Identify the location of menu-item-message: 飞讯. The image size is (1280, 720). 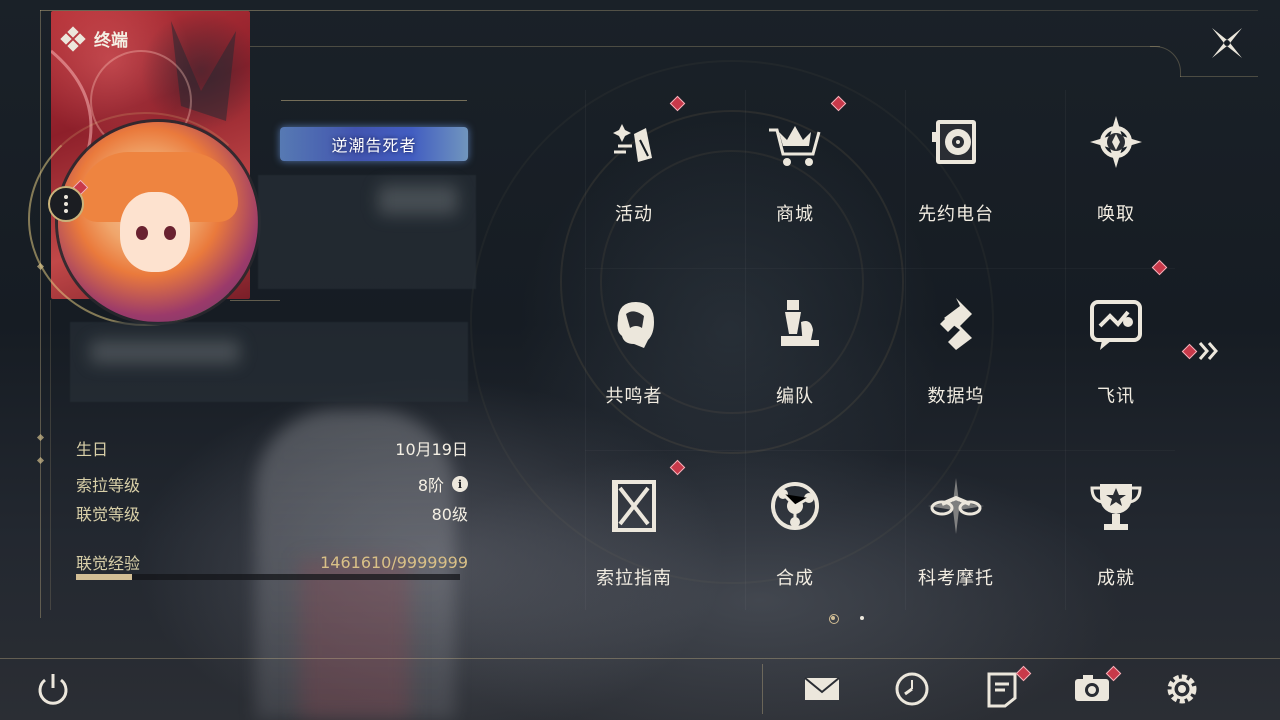
(1116, 344).